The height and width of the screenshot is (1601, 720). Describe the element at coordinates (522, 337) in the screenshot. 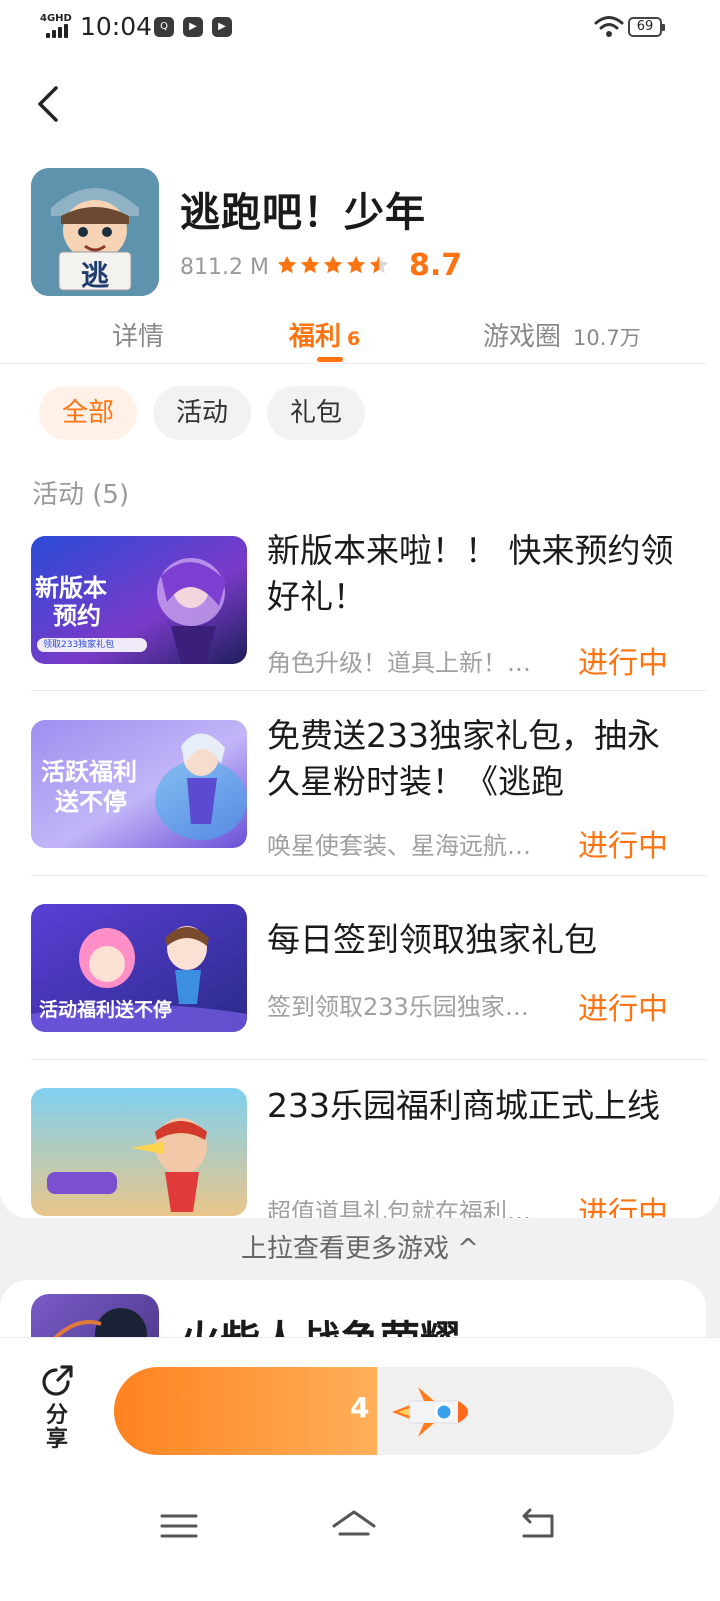

I see `tab-label: 游戏圈` at that location.